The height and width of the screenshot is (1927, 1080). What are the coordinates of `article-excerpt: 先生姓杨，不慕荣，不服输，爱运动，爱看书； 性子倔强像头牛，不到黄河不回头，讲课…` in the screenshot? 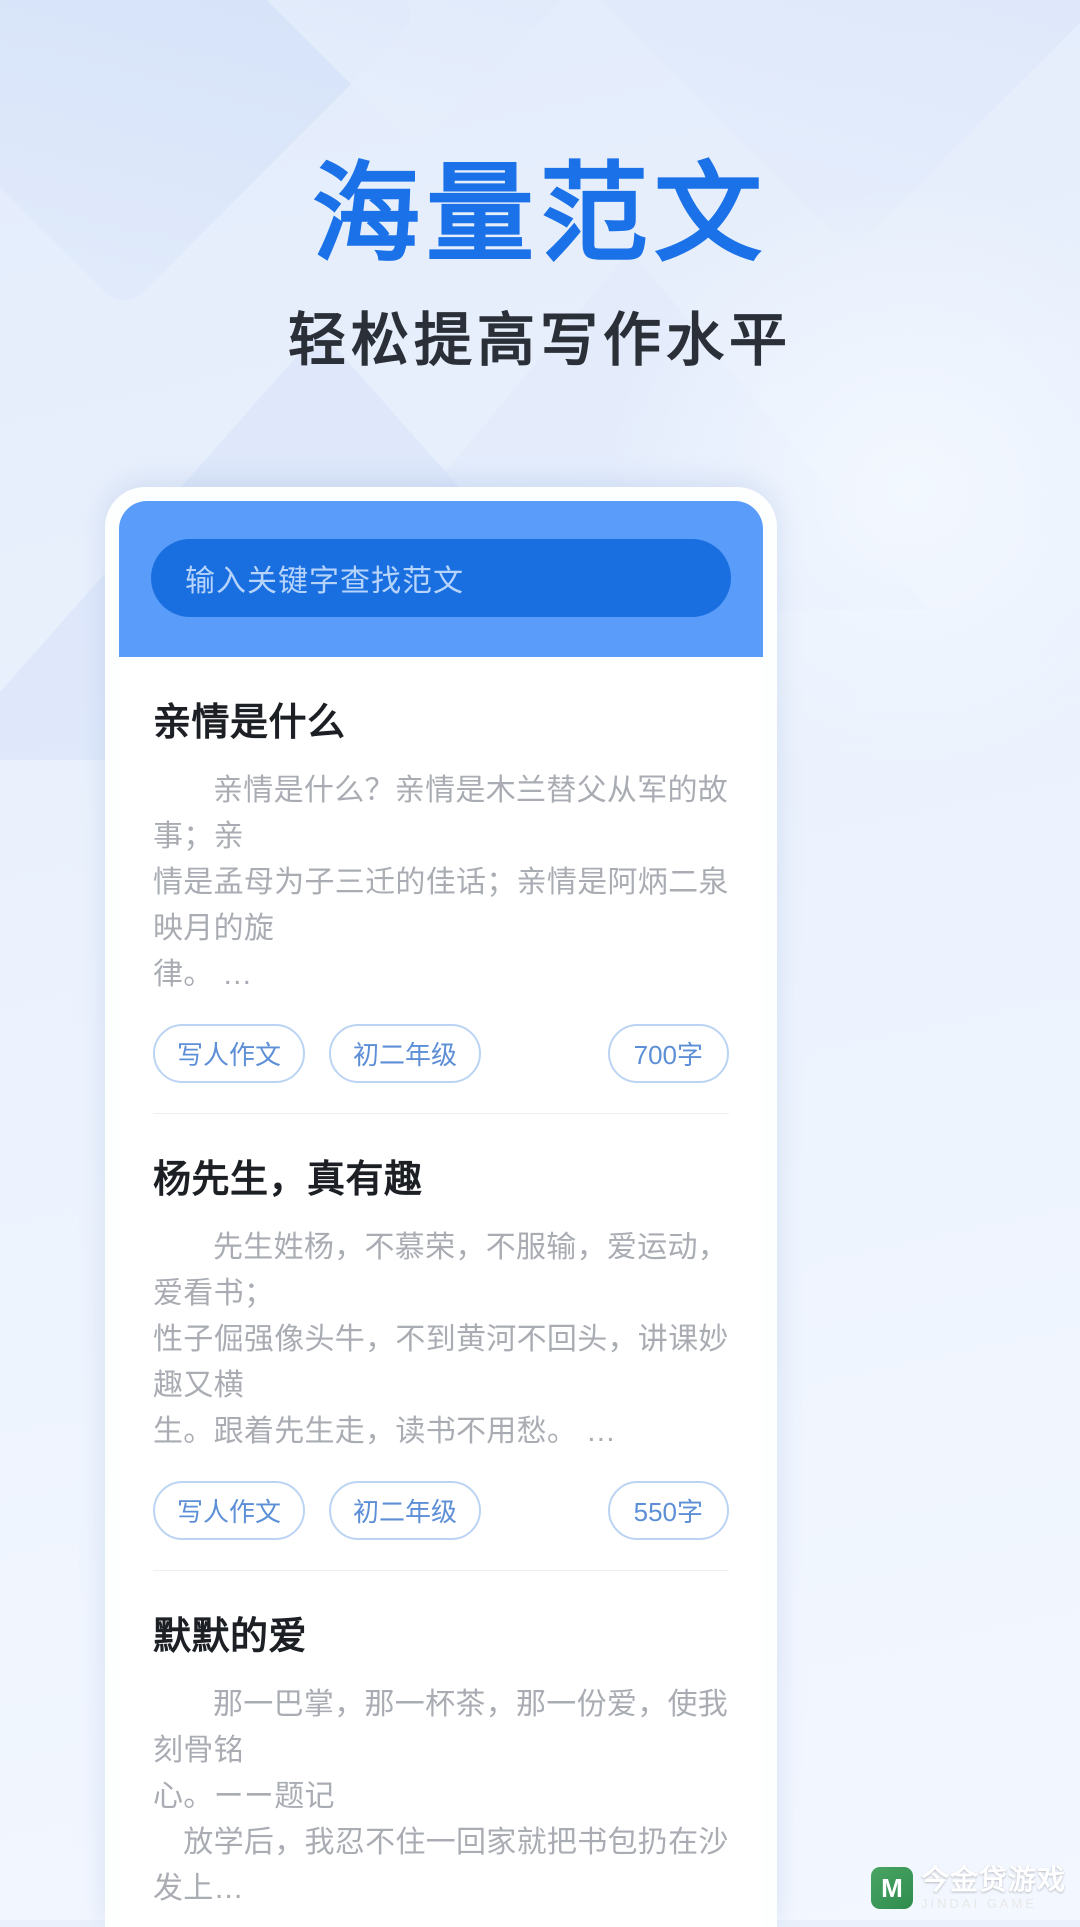 It's located at (441, 1340).